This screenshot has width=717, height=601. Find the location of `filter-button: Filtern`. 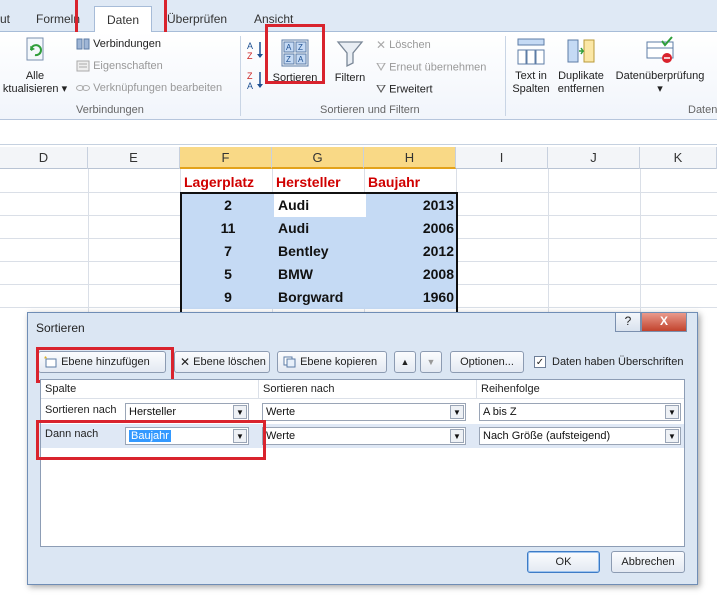

filter-button: Filtern is located at coordinates (350, 61).